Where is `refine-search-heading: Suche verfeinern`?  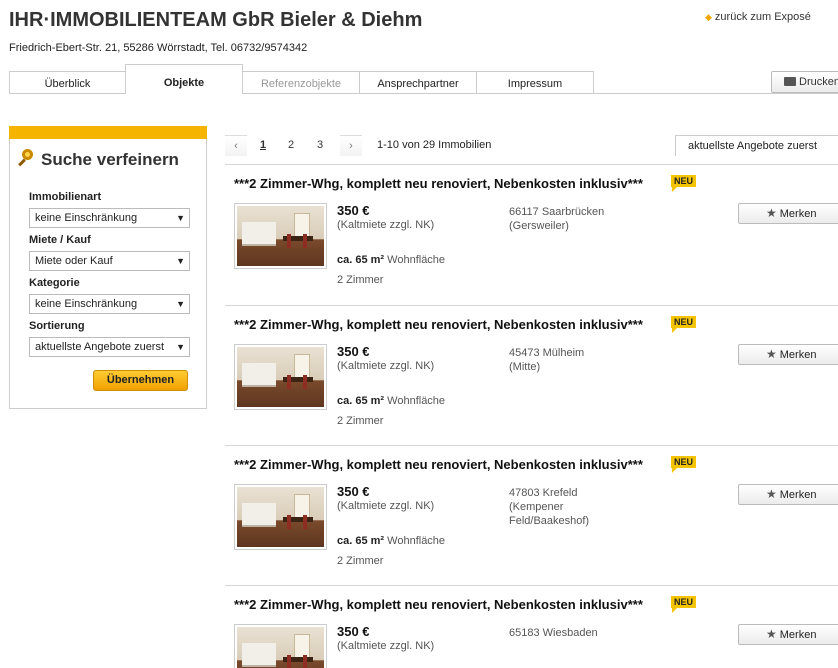 refine-search-heading: Suche verfeinern is located at coordinates (98, 159).